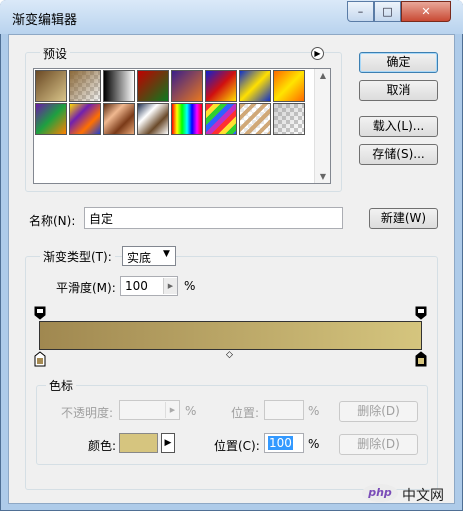 The width and height of the screenshot is (463, 511). What do you see at coordinates (229, 355) in the screenshot?
I see `midpoint-diamond-icon: ◇` at bounding box center [229, 355].